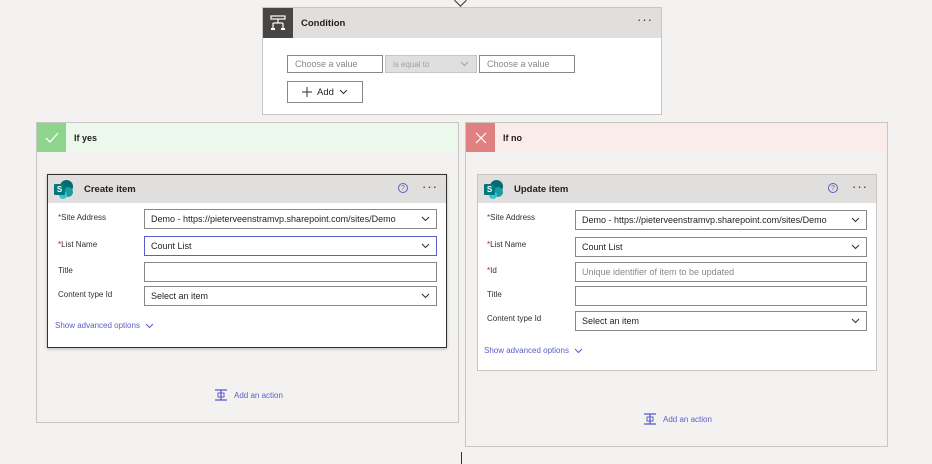  I want to click on condition-left-value: Choose a value, so click(335, 64).